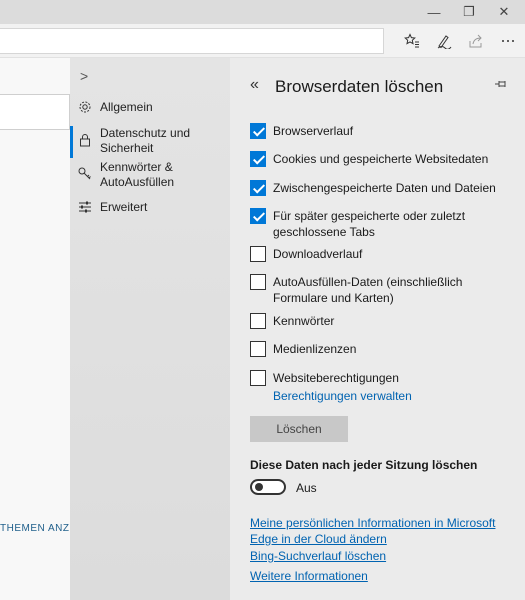 This screenshot has height=600, width=525. I want to click on browser-toolbar, so click(262, 41).